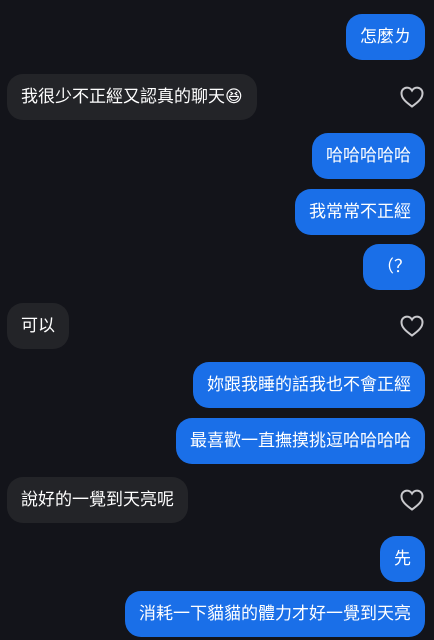 Image resolution: width=434 pixels, height=640 pixels. What do you see at coordinates (385, 37) in the screenshot?
I see `message-bubble-sent: 怎麼ㄌ` at bounding box center [385, 37].